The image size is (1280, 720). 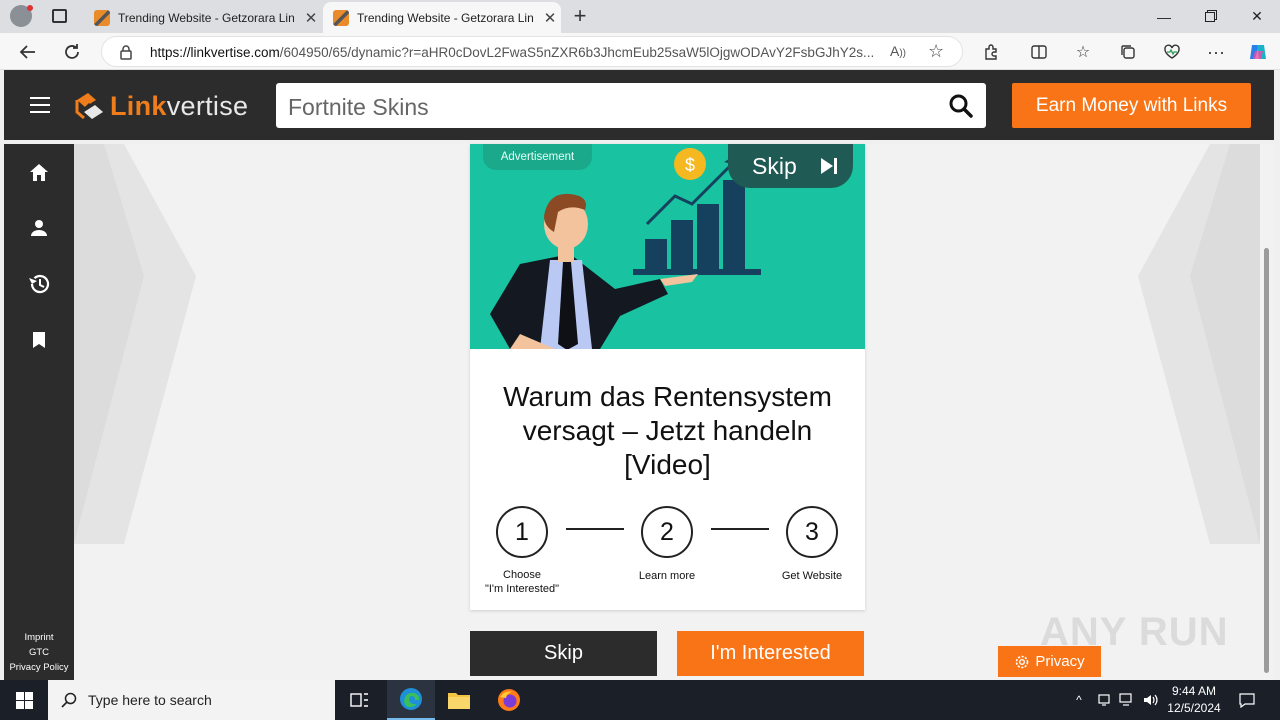 What do you see at coordinates (39, 284) in the screenshot?
I see `history-icon` at bounding box center [39, 284].